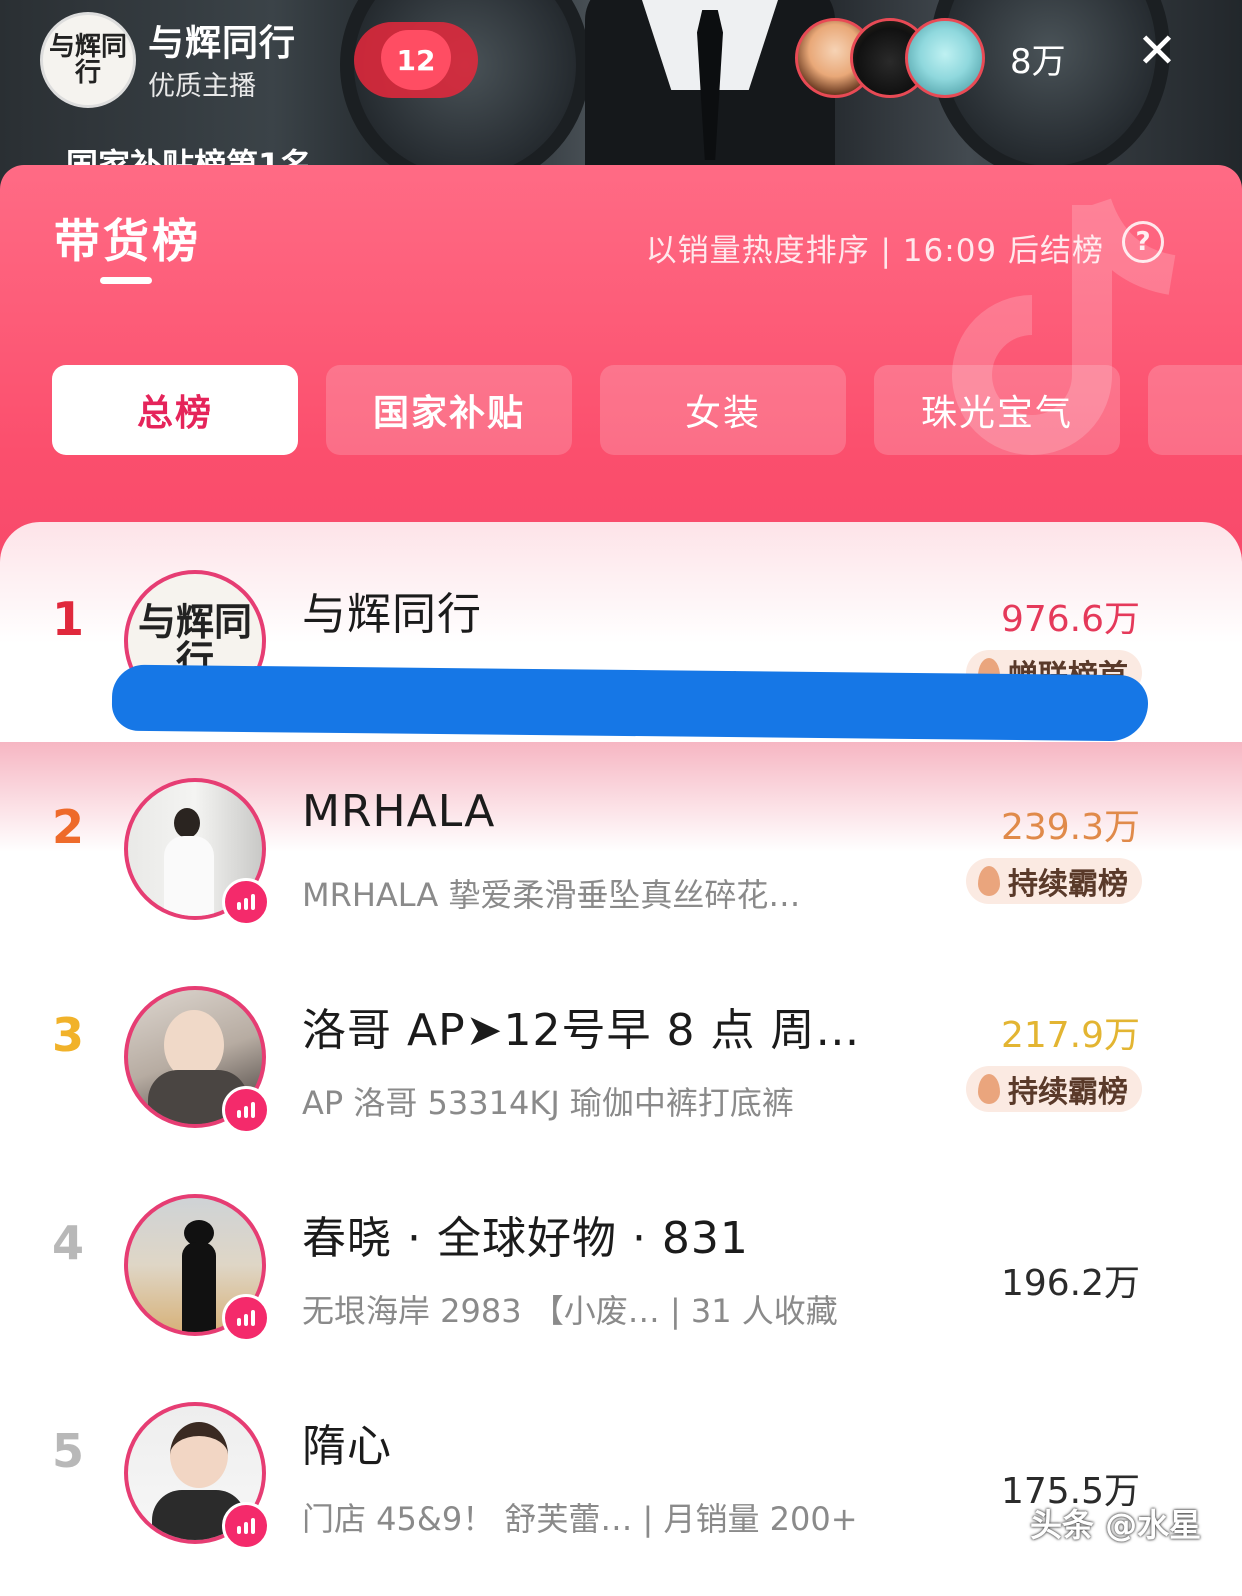 The width and height of the screenshot is (1242, 1596). I want to click on streamer-name: 与辉同行, so click(392, 614).